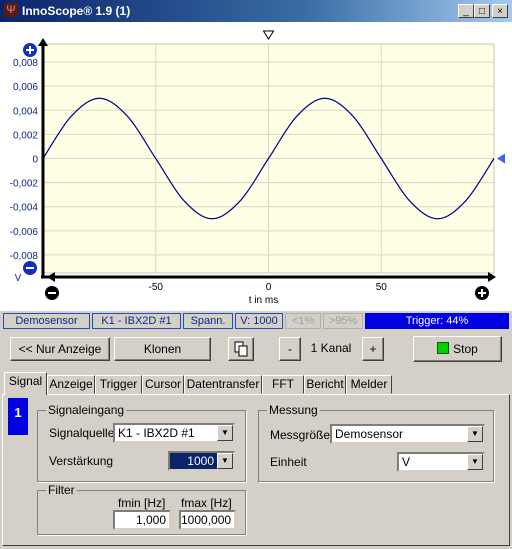  I want to click on trigger-time-marker-icon, so click(268, 35).